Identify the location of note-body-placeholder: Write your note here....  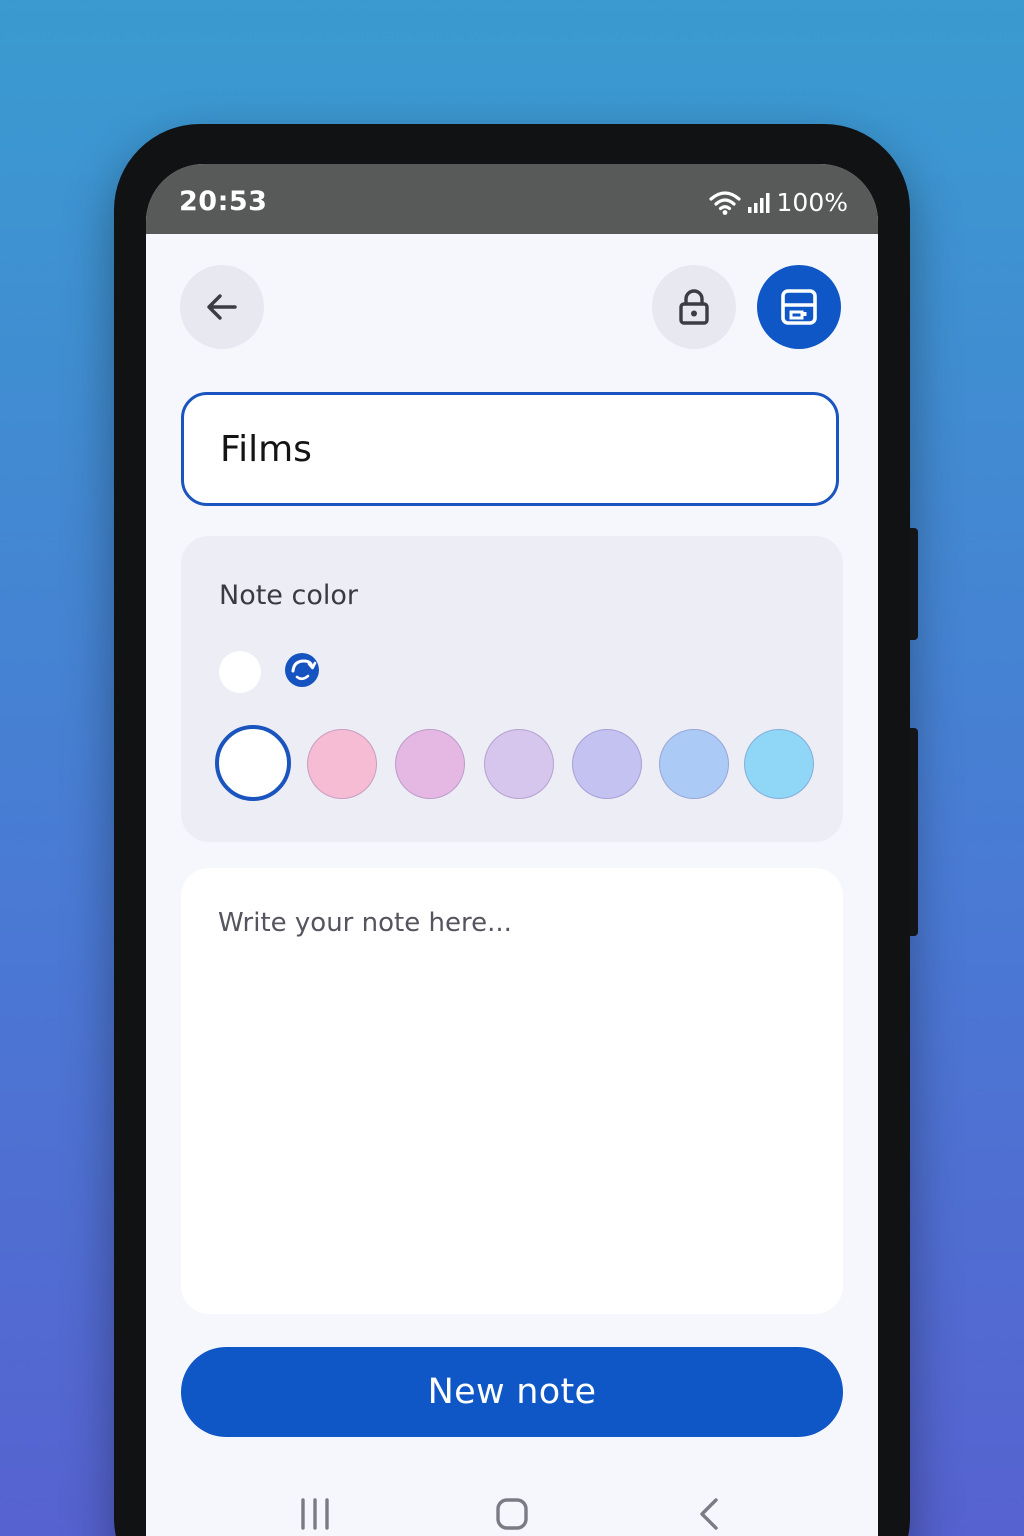
(365, 923).